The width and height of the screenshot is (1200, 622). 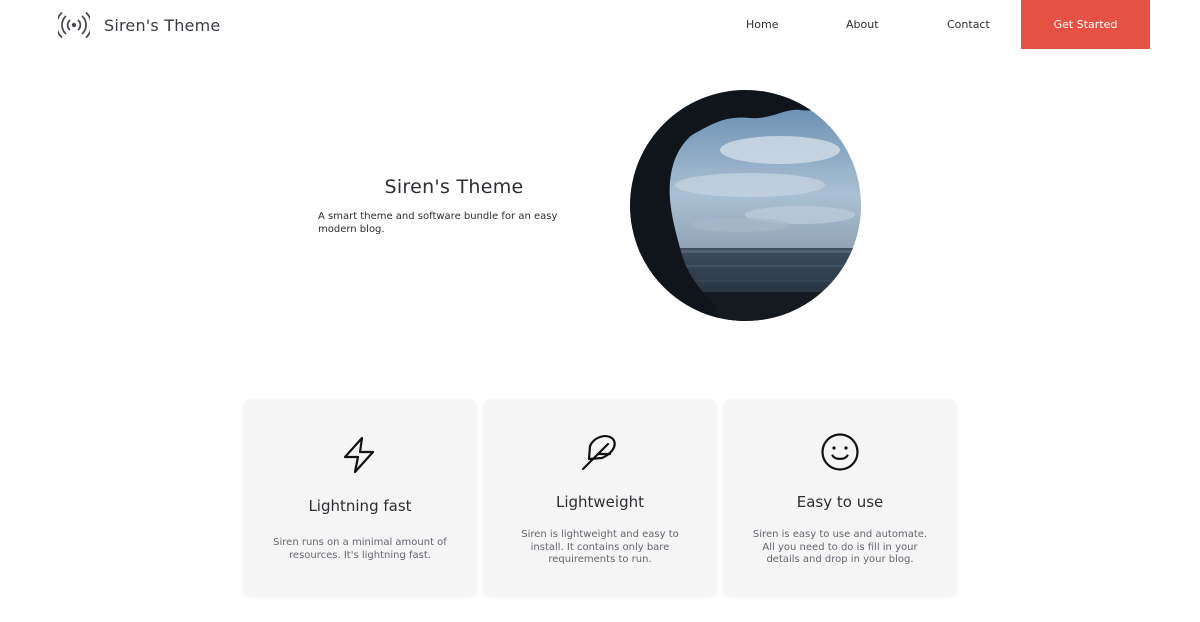 What do you see at coordinates (1085, 24) in the screenshot?
I see `get-started-button: Get Started` at bounding box center [1085, 24].